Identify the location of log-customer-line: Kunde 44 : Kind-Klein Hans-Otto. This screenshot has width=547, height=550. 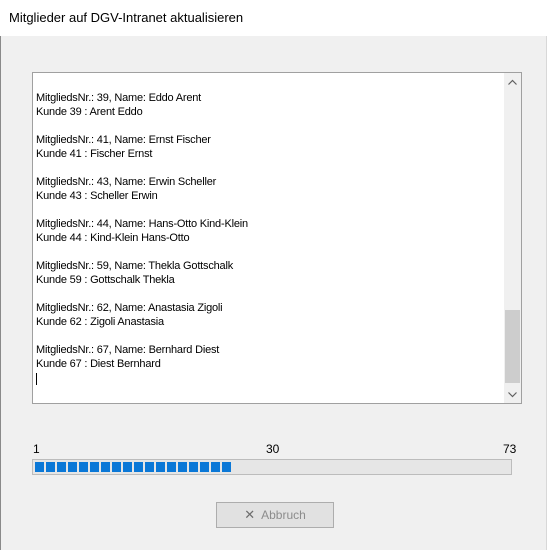
(113, 237).